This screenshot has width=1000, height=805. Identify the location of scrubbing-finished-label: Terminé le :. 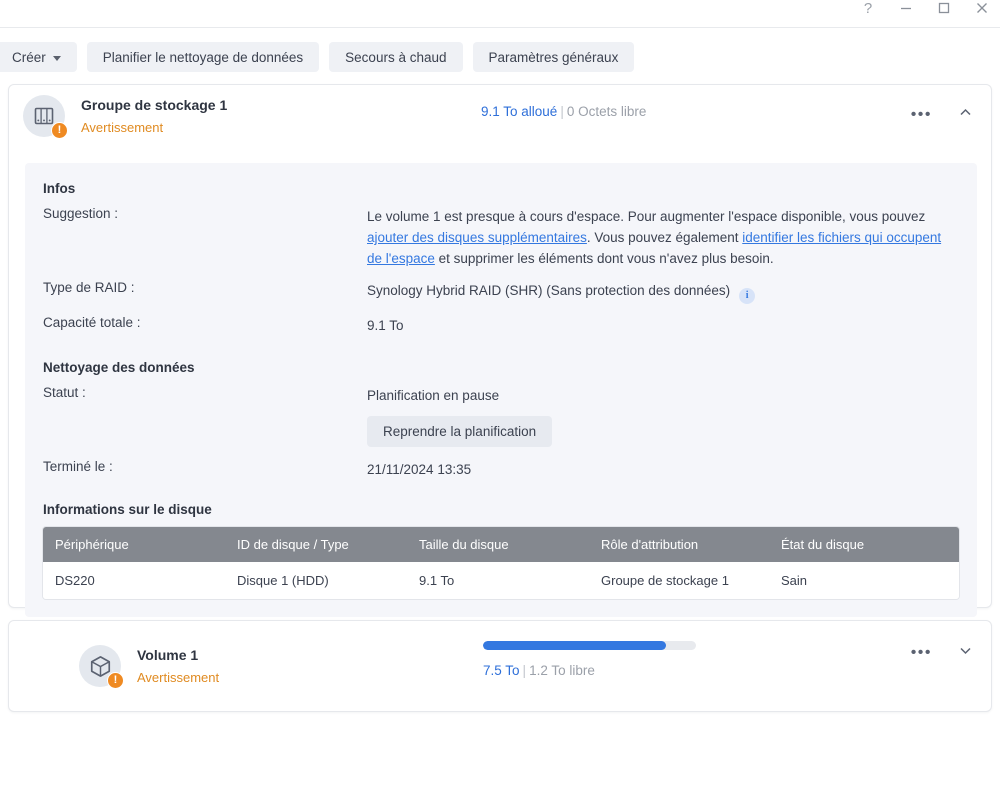
(78, 467).